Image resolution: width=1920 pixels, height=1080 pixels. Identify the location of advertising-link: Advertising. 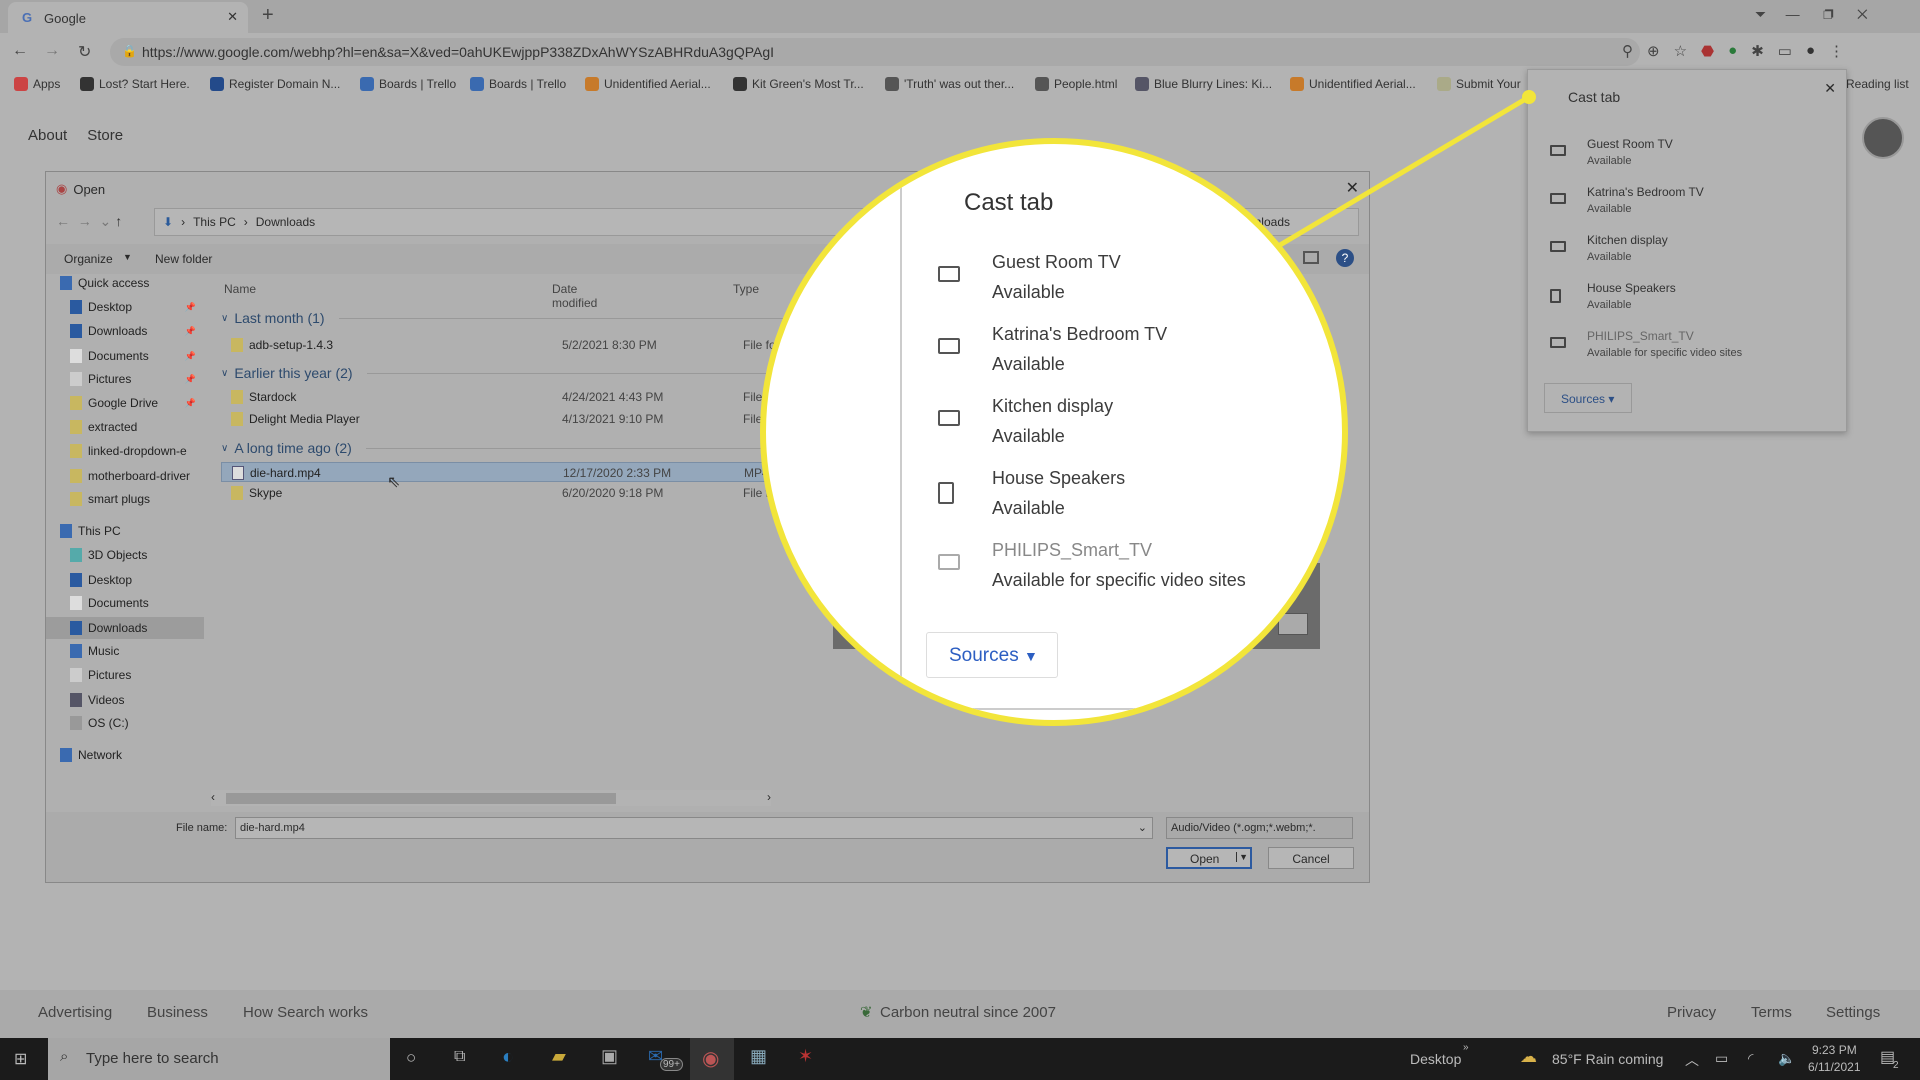
(75, 1012).